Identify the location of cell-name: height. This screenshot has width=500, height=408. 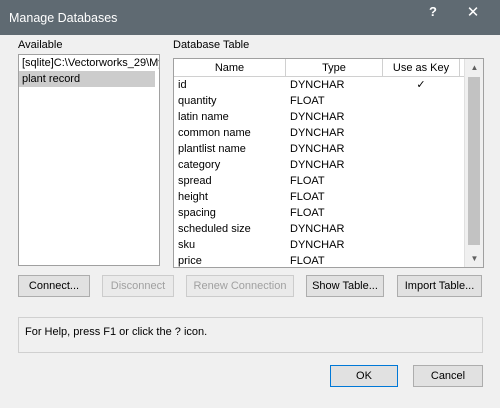
(193, 197).